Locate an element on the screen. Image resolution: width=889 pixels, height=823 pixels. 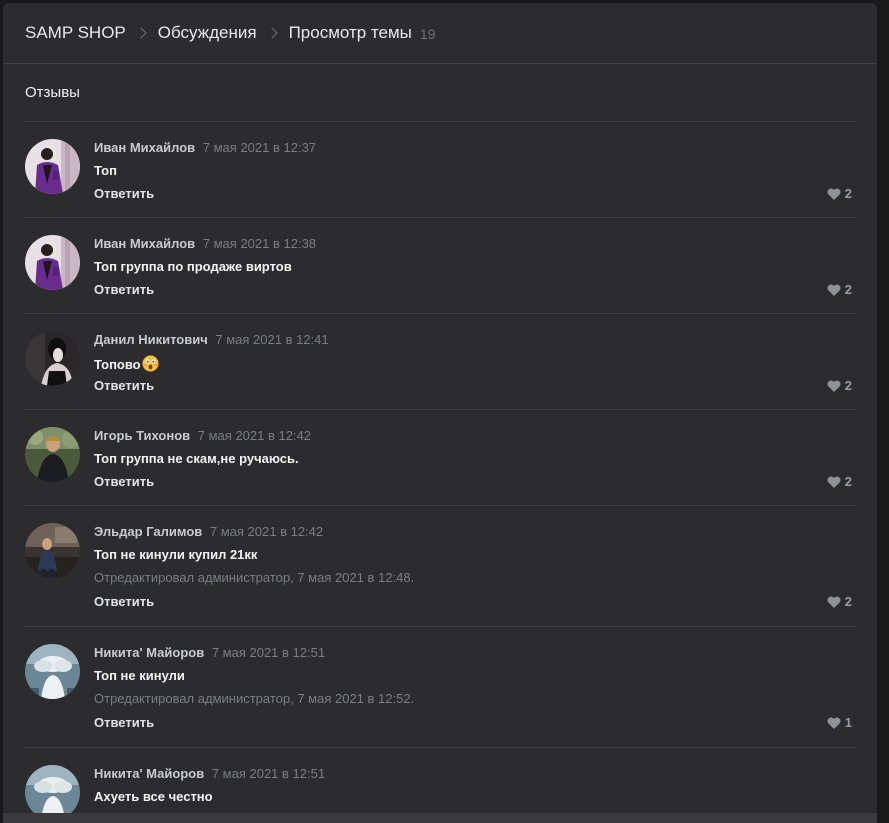
like-button: 1 is located at coordinates (839, 722).